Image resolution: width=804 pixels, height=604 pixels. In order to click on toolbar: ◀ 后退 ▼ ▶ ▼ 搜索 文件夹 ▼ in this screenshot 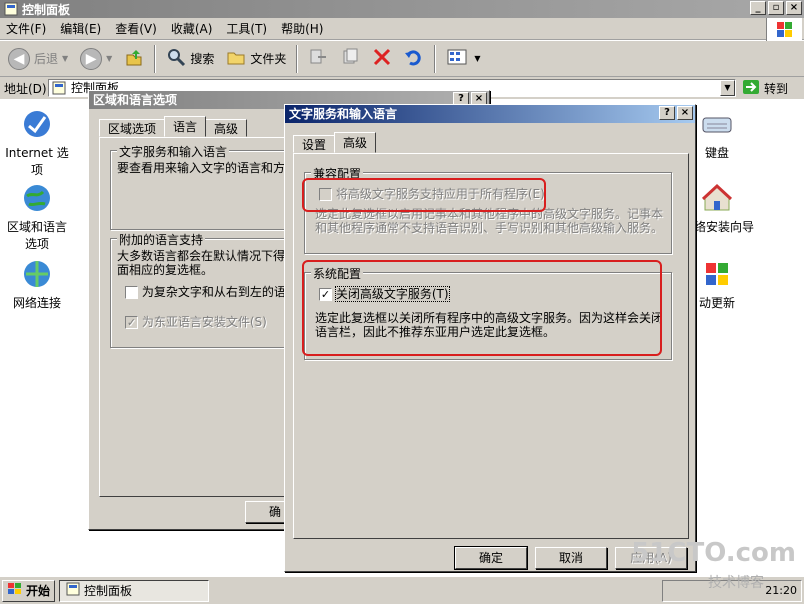, I will do `click(402, 59)`.